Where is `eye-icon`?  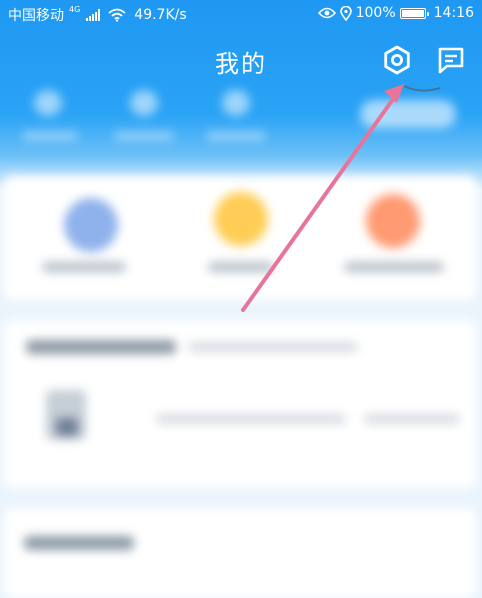 eye-icon is located at coordinates (326, 13).